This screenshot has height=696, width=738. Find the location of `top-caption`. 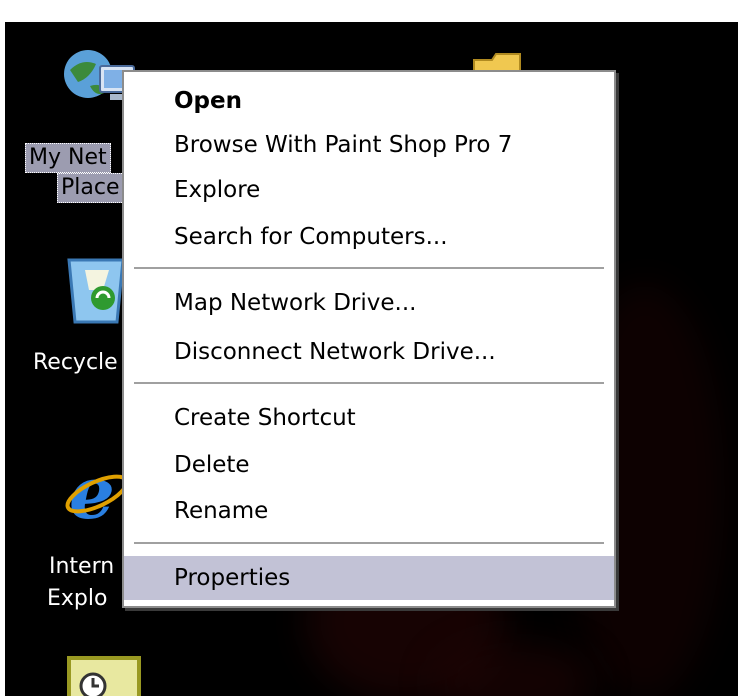

top-caption is located at coordinates (369, 5).